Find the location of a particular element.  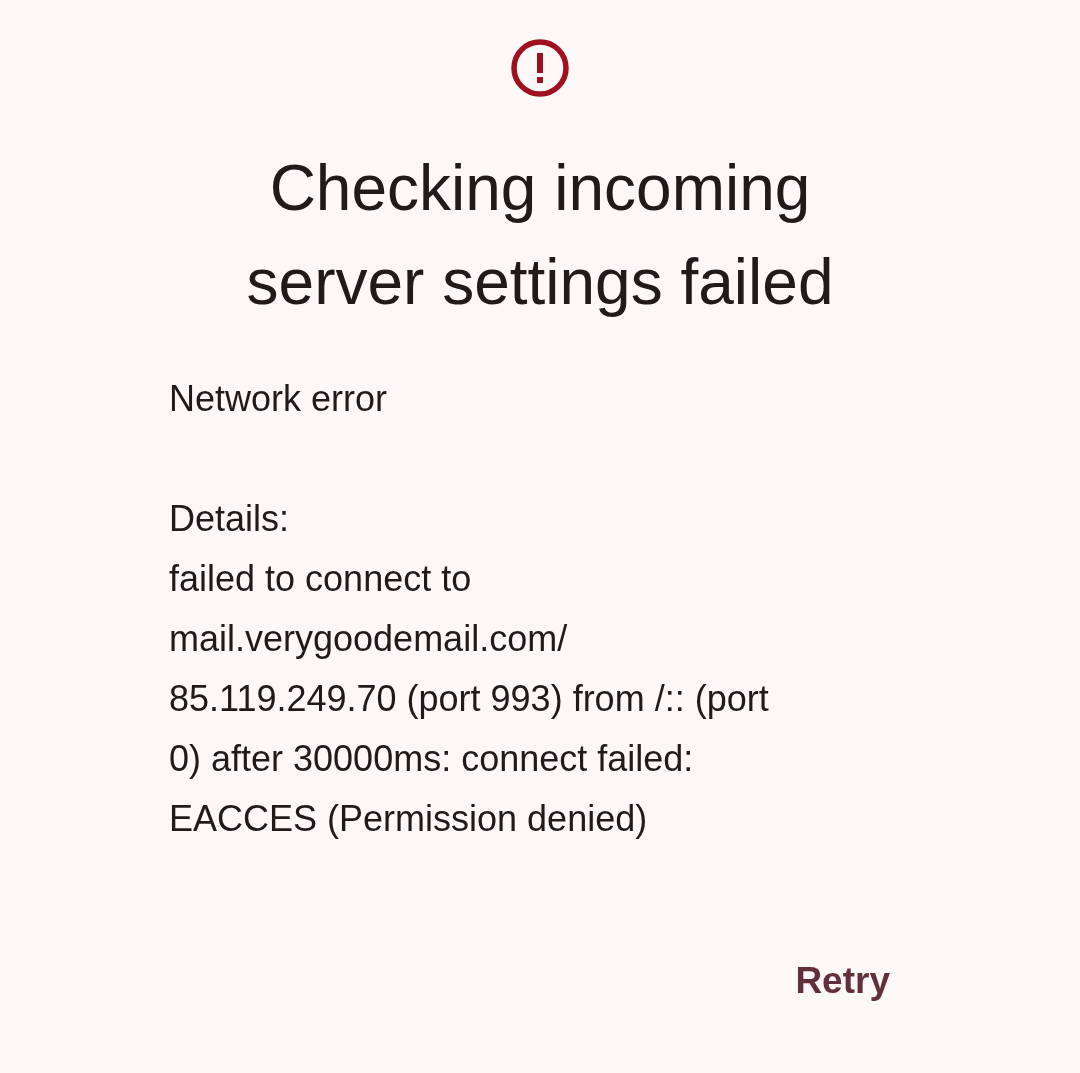

details-text-line: 0) after 30000ms: connect failed: is located at coordinates (431, 759).